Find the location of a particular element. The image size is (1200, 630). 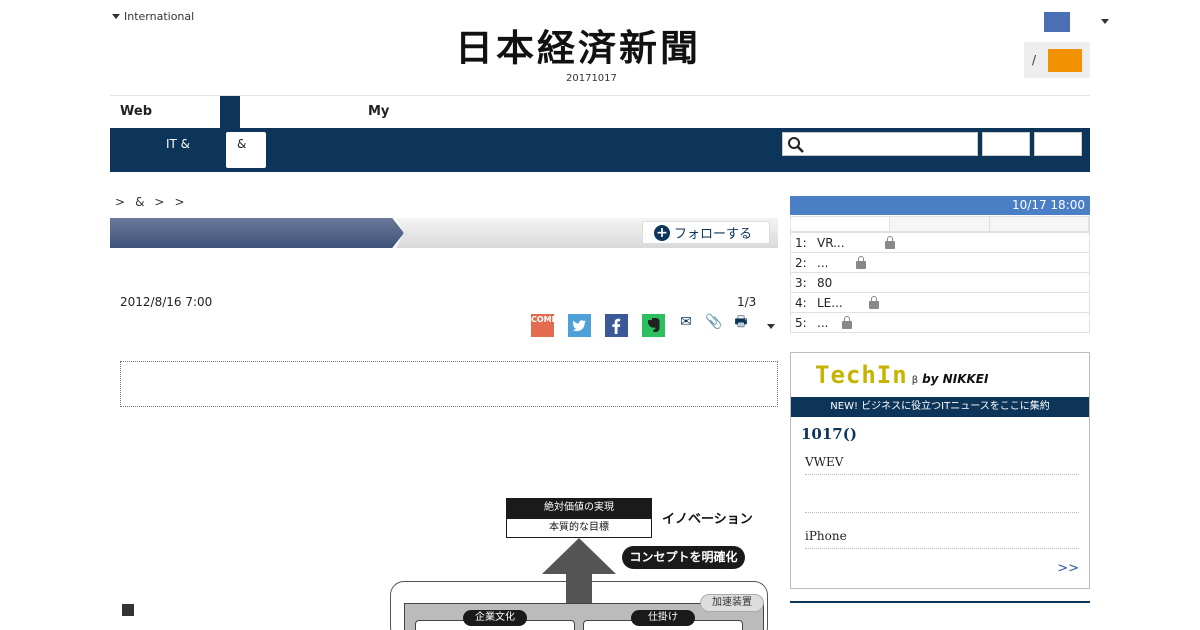

tab-selected is located at coordinates (230, 112).